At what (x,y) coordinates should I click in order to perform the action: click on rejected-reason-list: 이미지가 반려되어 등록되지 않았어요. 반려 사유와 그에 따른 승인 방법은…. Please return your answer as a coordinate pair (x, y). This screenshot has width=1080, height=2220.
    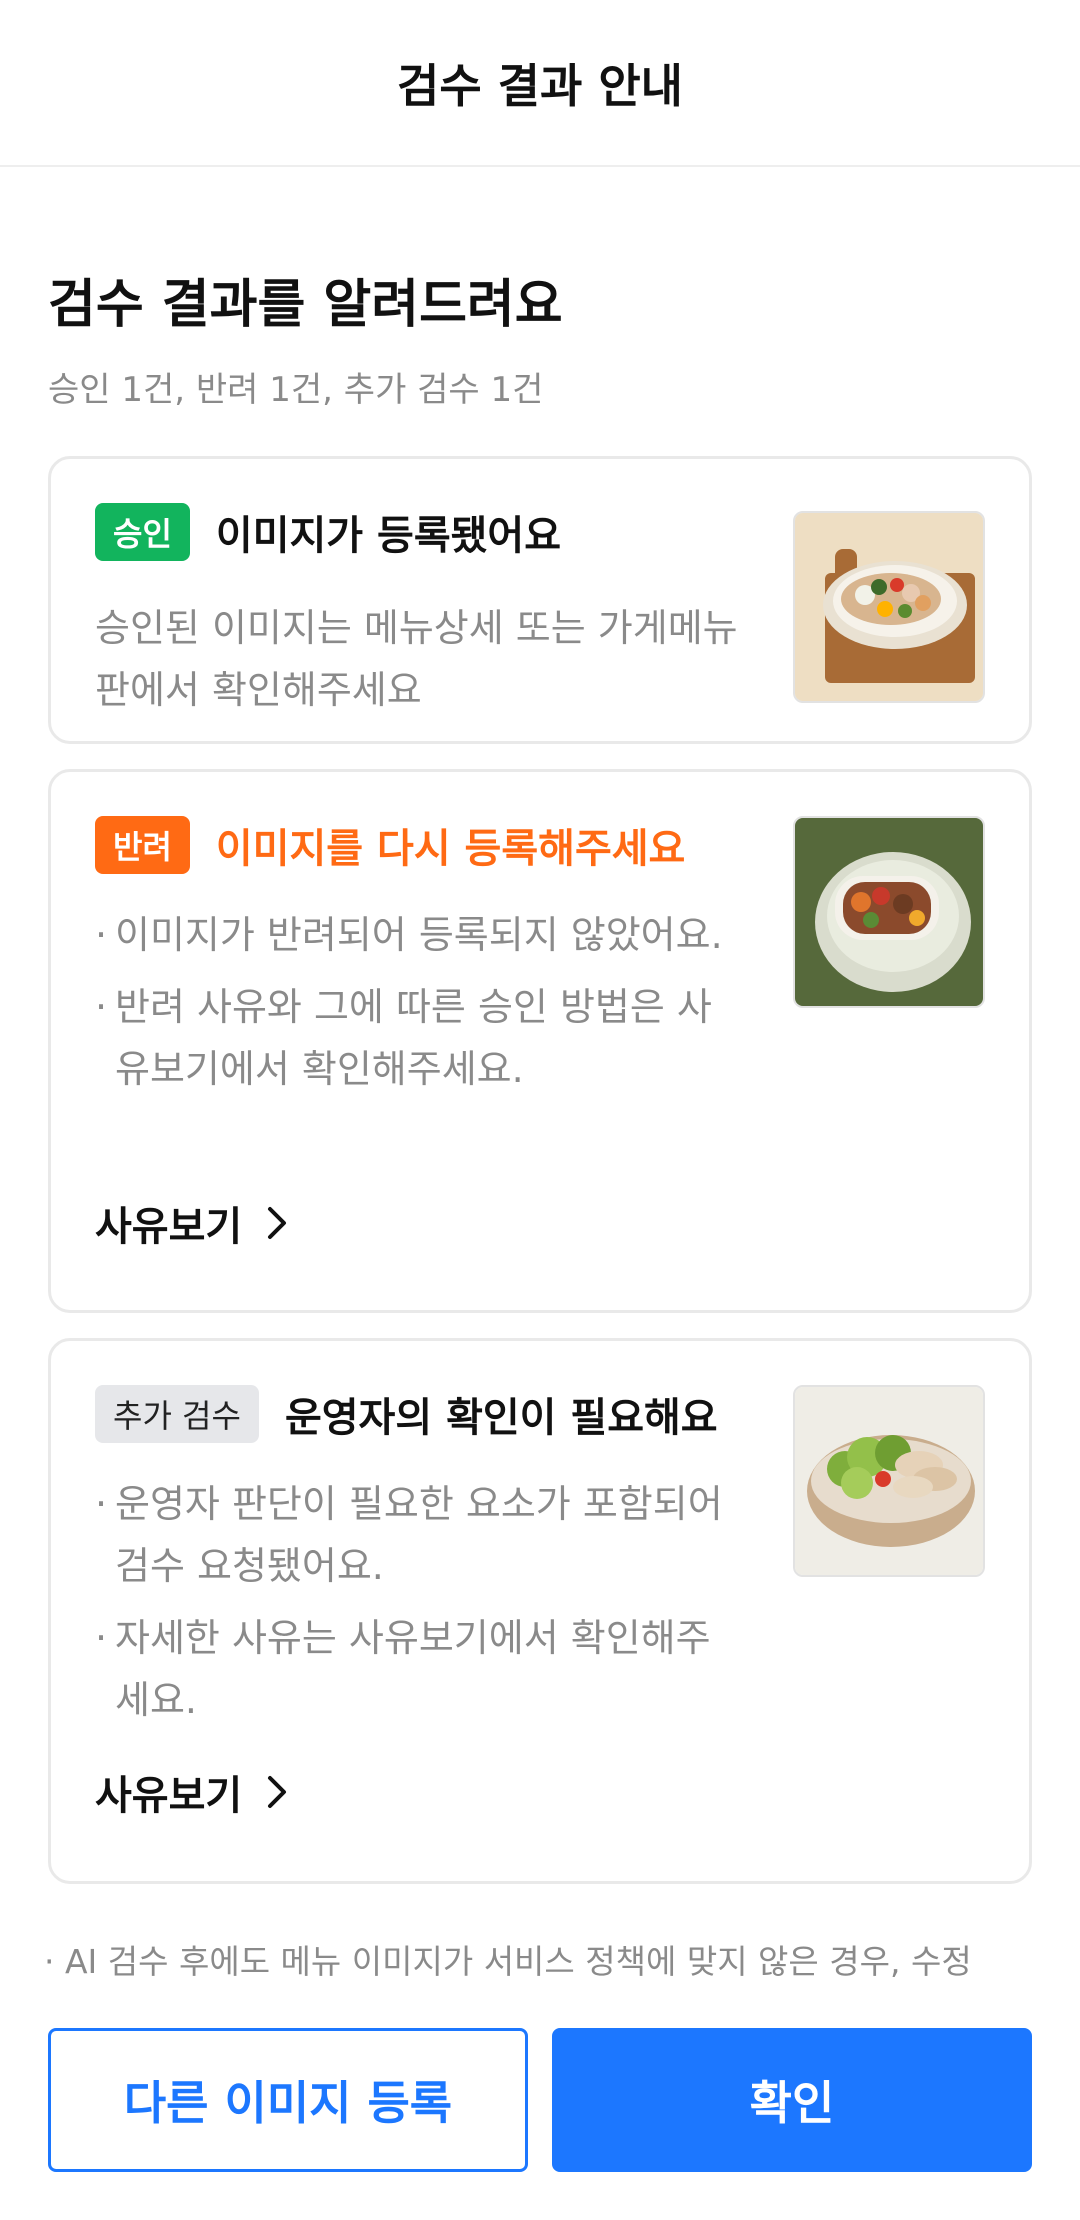
    Looking at the image, I should click on (420, 1007).